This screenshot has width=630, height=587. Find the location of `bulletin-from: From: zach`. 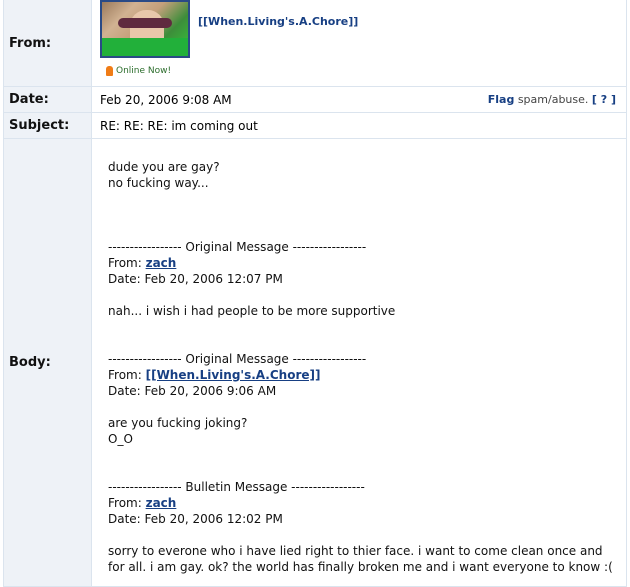

bulletin-from: From: zach is located at coordinates (363, 503).